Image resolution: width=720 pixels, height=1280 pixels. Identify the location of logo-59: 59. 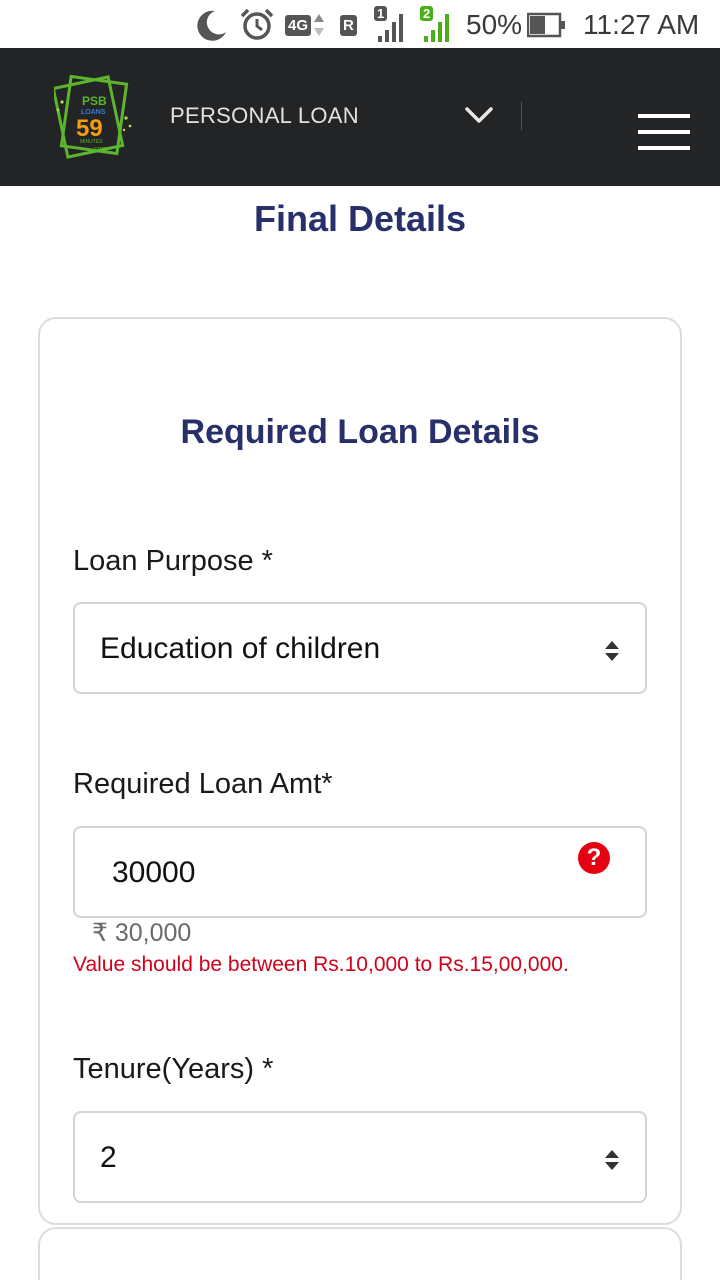
(89, 128).